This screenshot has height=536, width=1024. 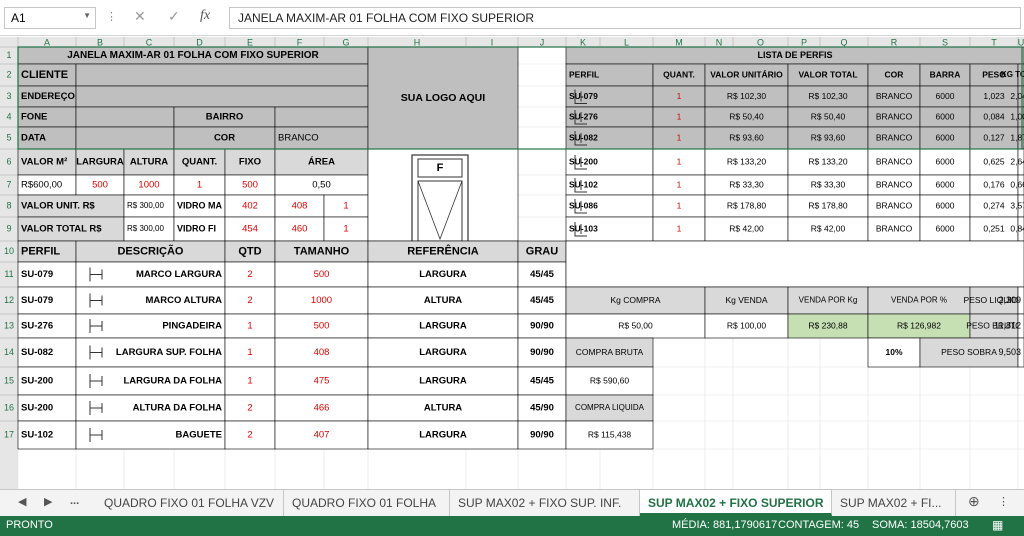 I want to click on area-value-text: 0,50, so click(x=321, y=185).